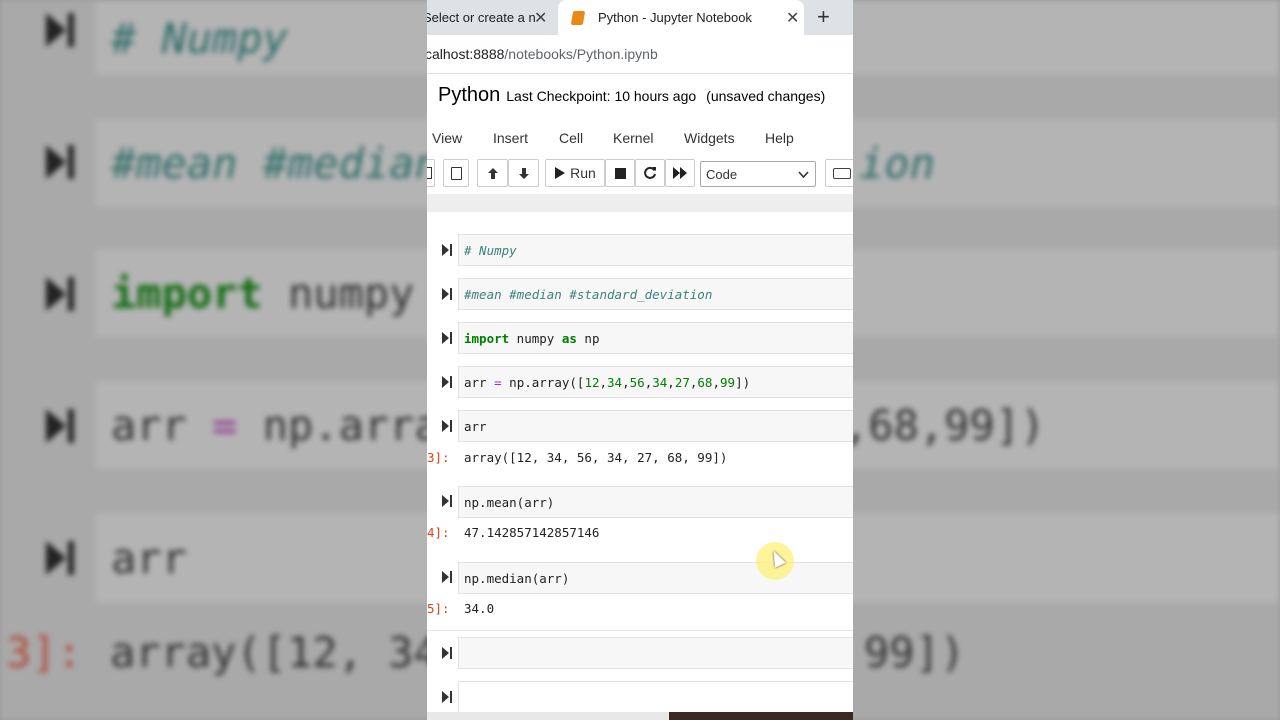 The width and height of the screenshot is (1280, 720). I want to click on code-number: 99, so click(728, 382).